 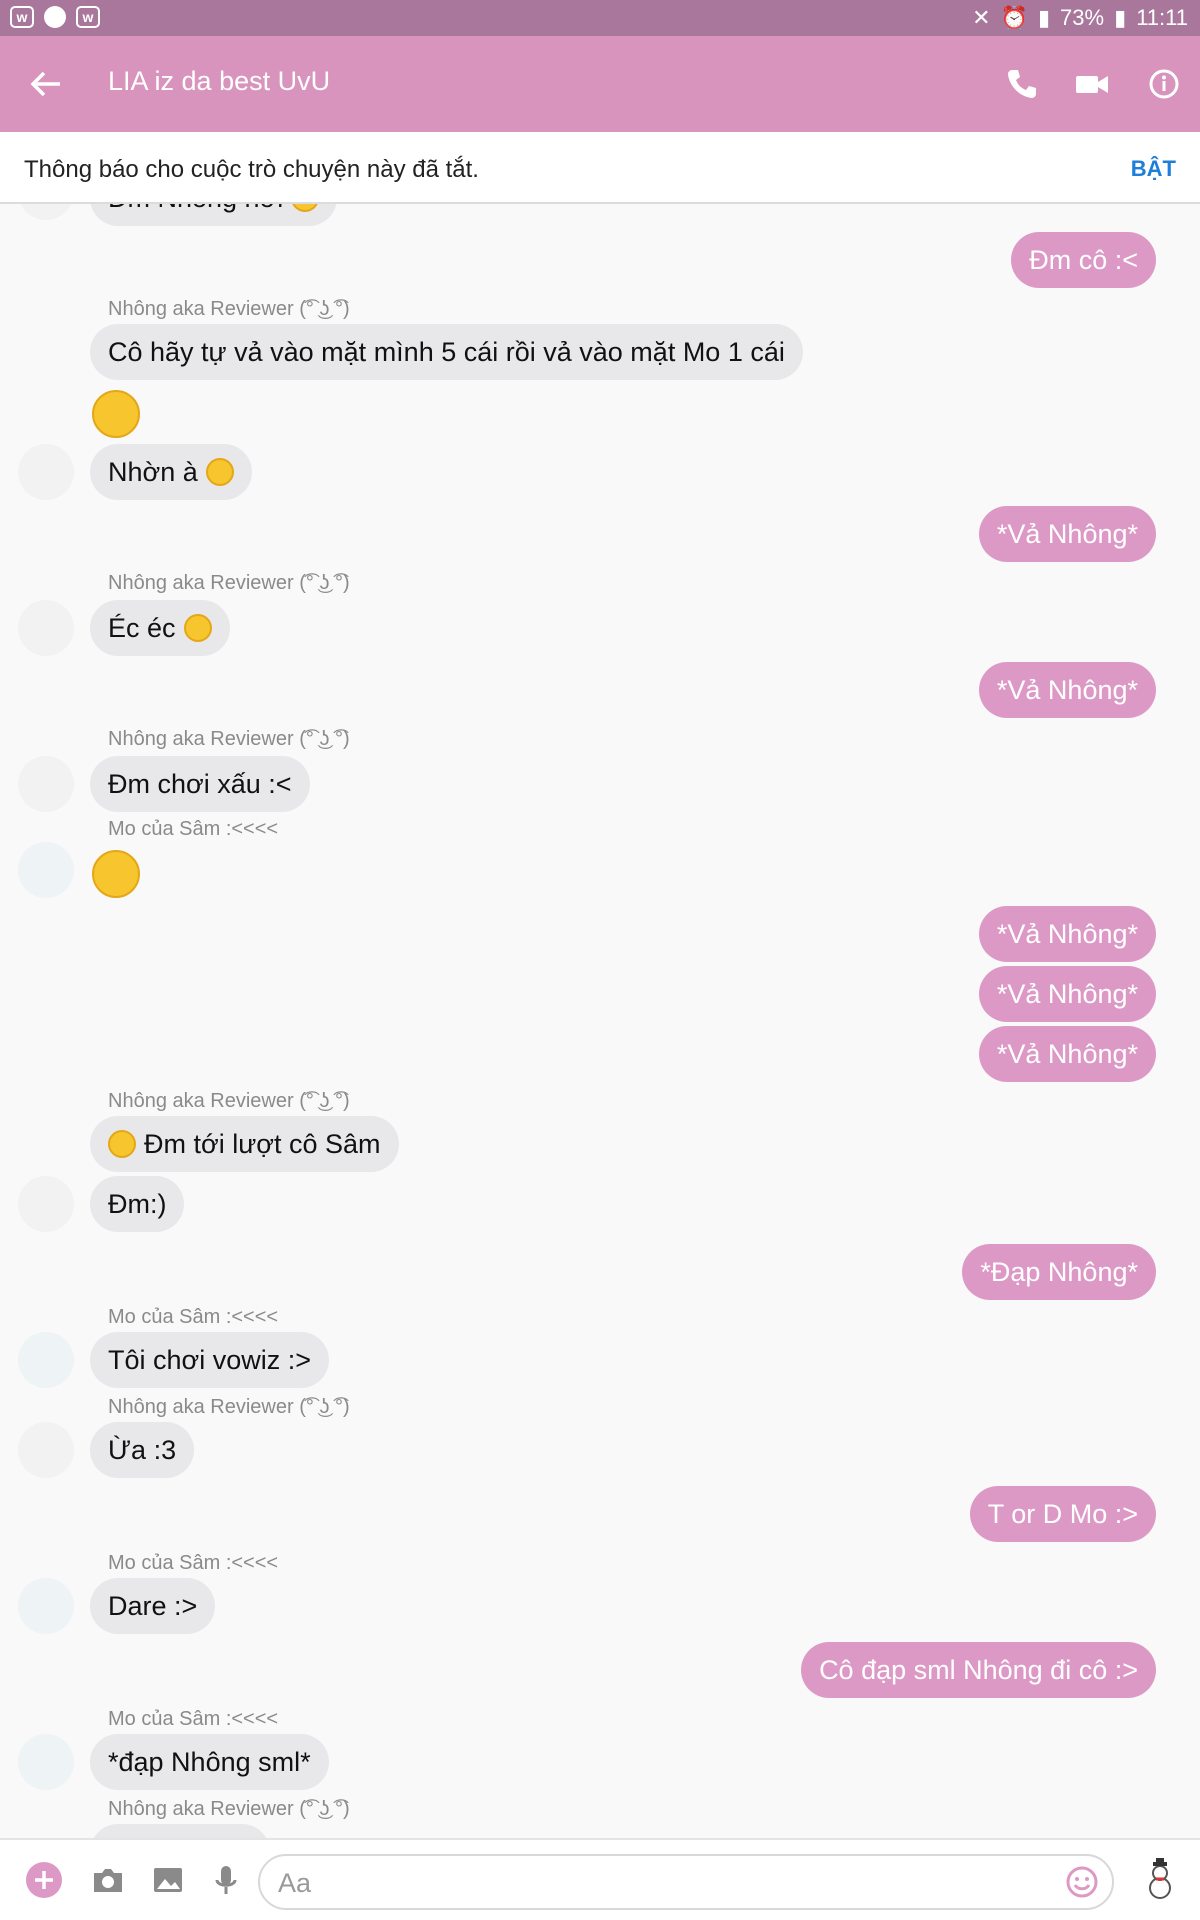 I want to click on message-bubble: Tôi chơi vowiz :>, so click(x=210, y=1360).